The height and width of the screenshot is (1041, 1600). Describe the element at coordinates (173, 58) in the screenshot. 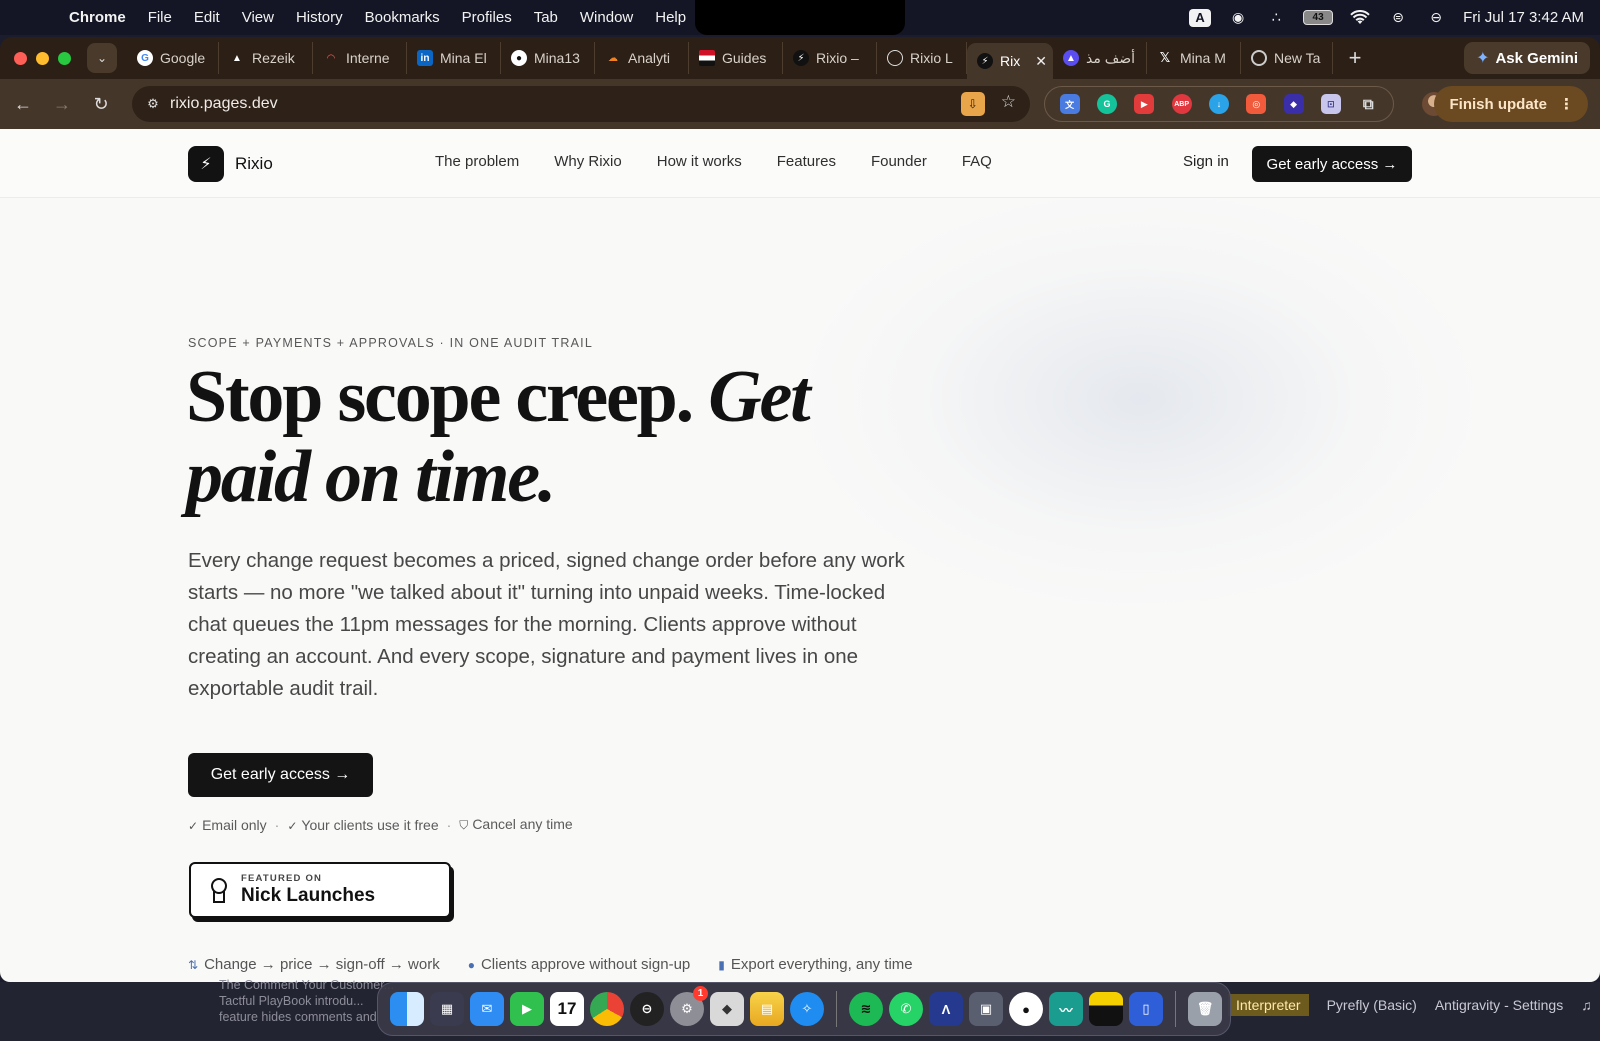

I see `tab-google: G Google` at that location.